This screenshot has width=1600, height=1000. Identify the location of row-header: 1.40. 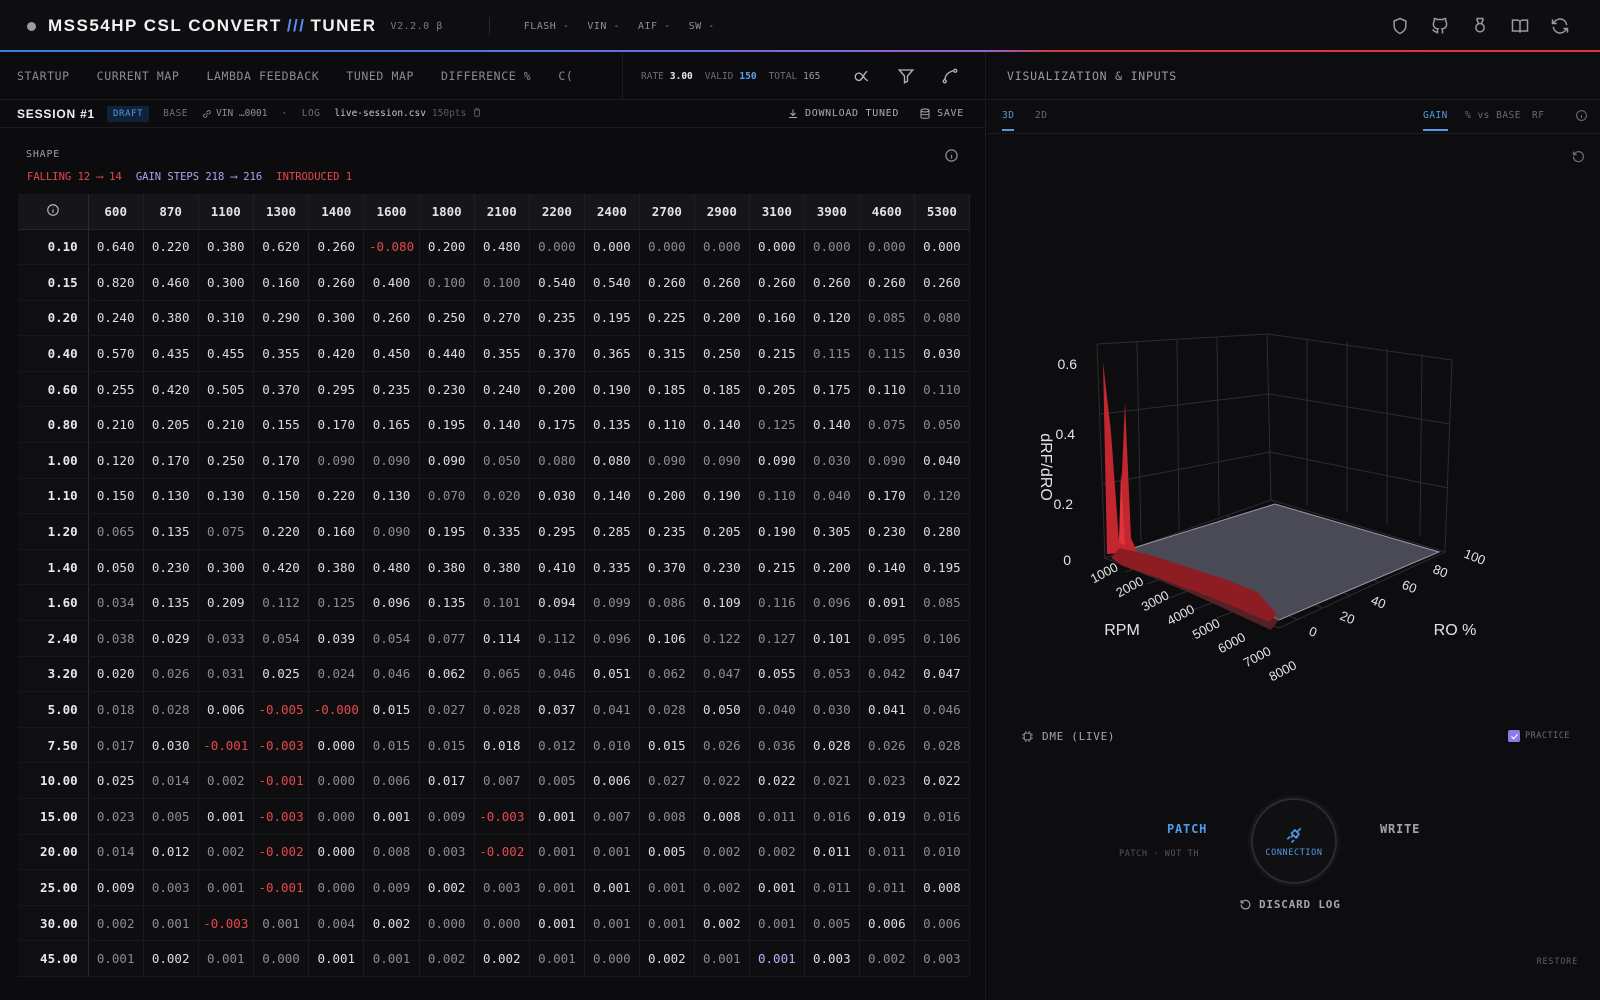
(53, 567).